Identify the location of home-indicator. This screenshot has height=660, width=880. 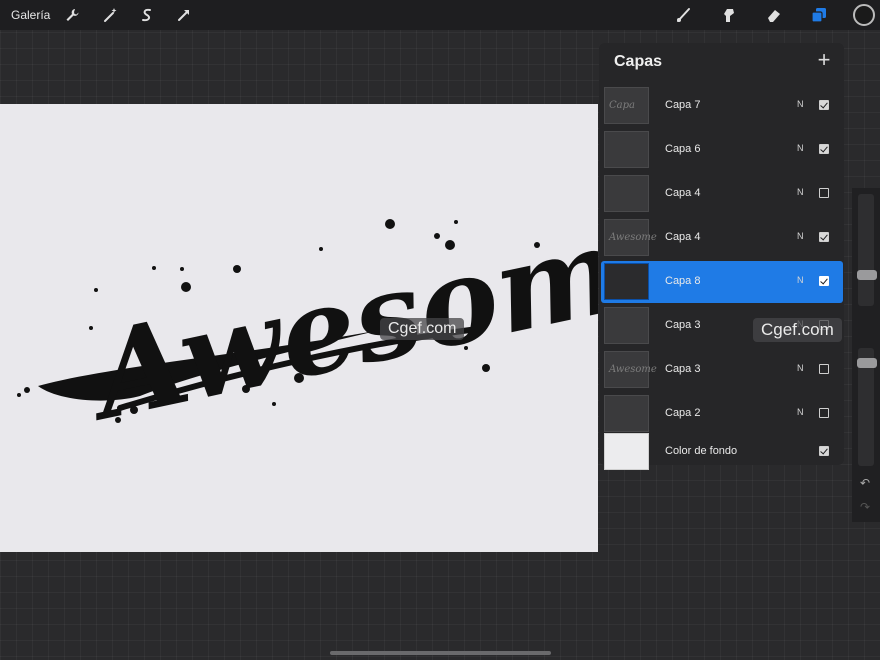
(440, 653).